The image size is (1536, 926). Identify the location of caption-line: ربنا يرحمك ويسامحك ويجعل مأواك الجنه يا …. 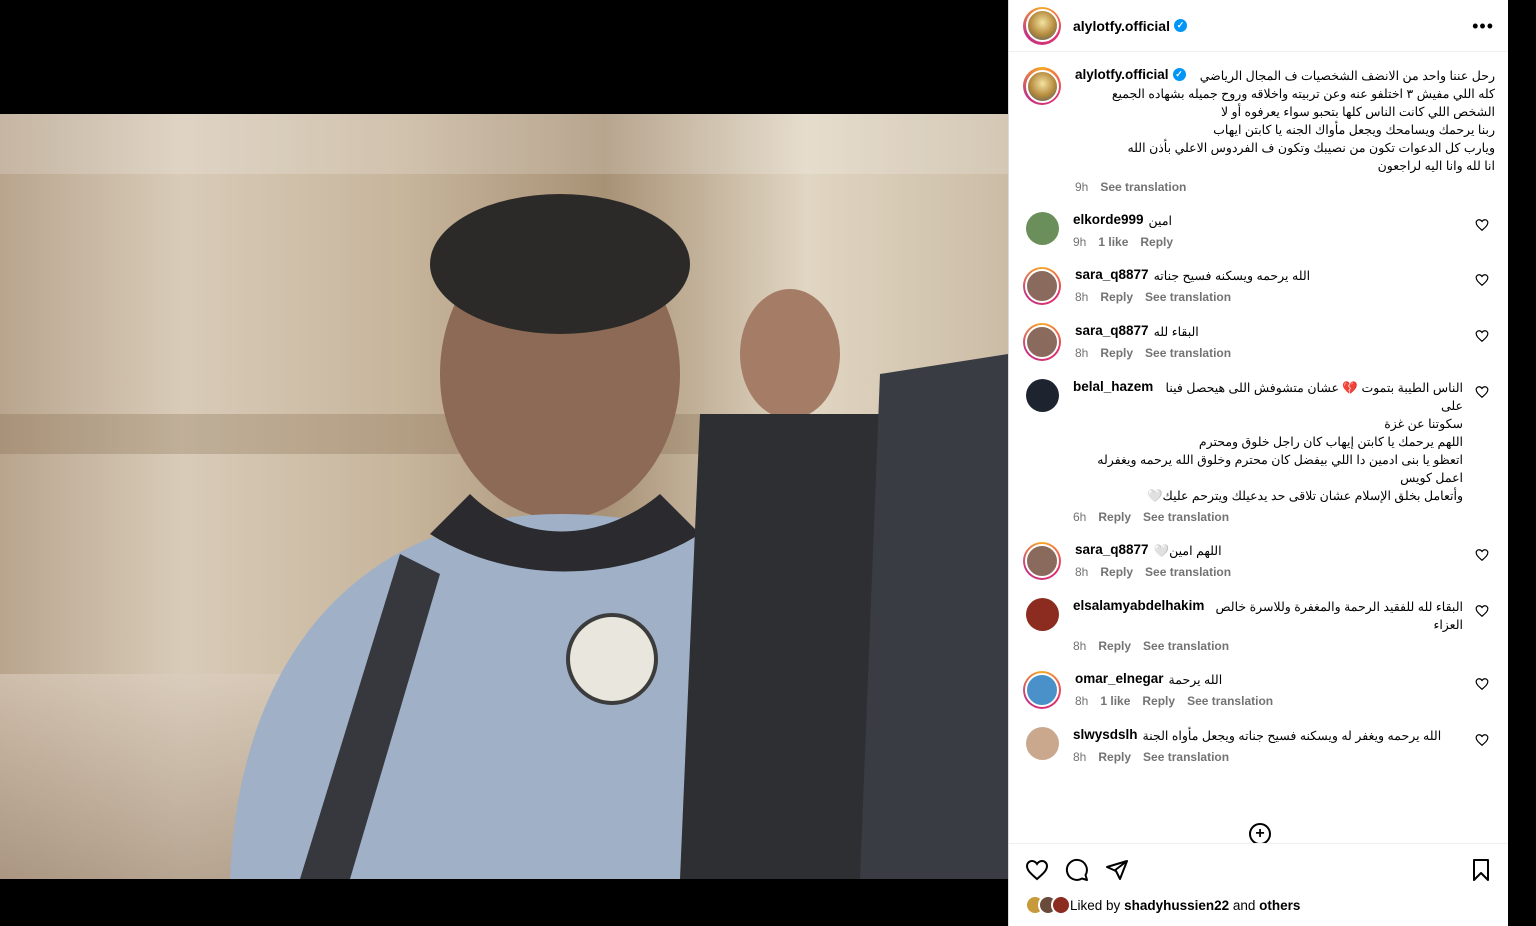
(1354, 130).